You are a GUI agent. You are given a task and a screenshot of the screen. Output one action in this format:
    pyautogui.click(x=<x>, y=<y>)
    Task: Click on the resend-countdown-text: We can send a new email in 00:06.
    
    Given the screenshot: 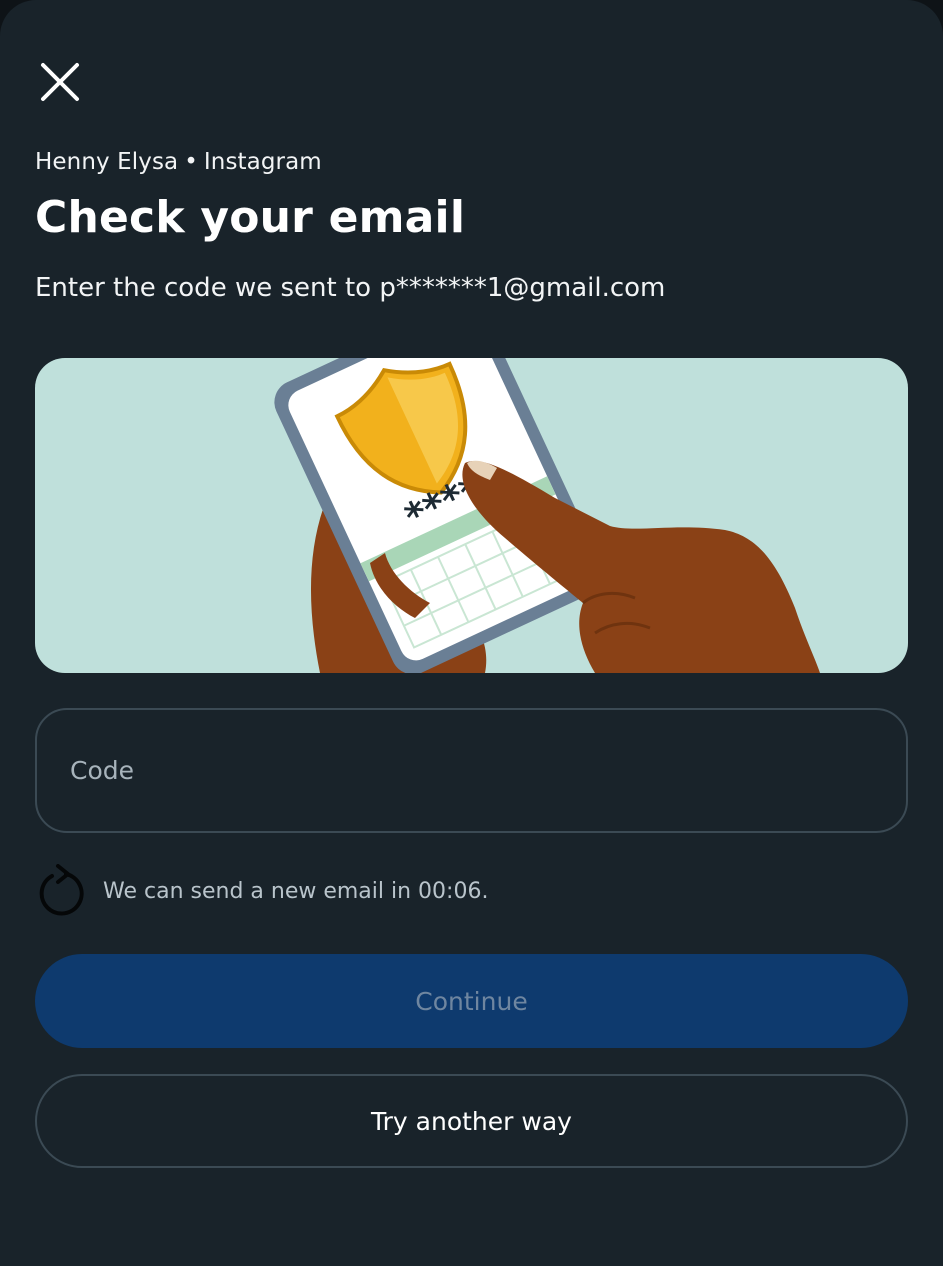 What is the action you would take?
    pyautogui.click(x=296, y=891)
    